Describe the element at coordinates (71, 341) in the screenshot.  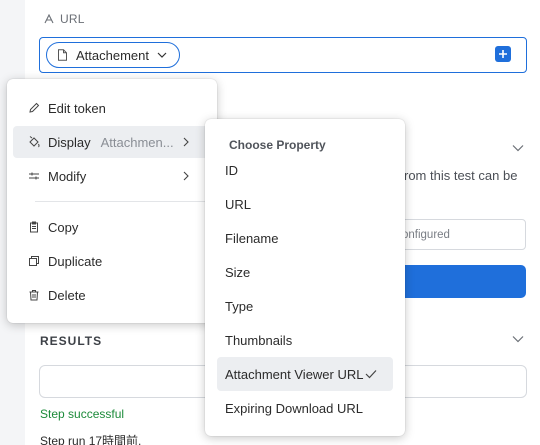
I see `results-heading: RESULTS` at that location.